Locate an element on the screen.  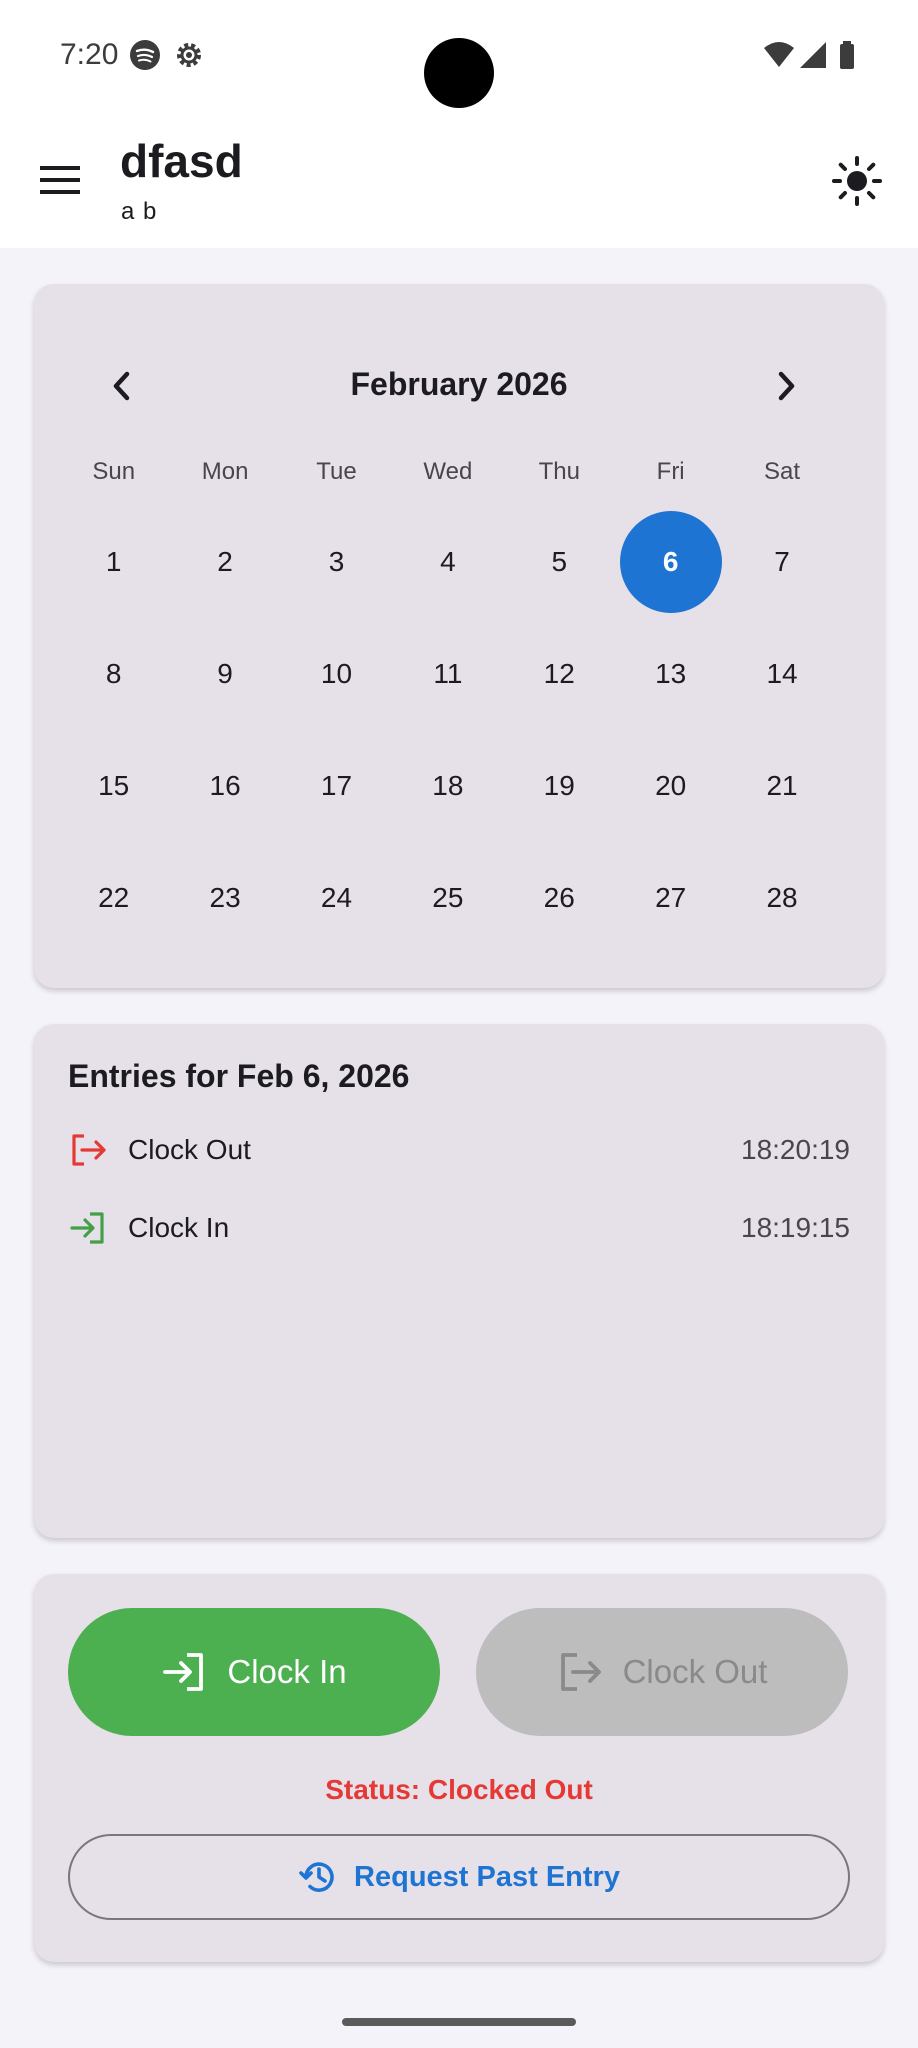
calendar-day: 1 is located at coordinates (113, 562).